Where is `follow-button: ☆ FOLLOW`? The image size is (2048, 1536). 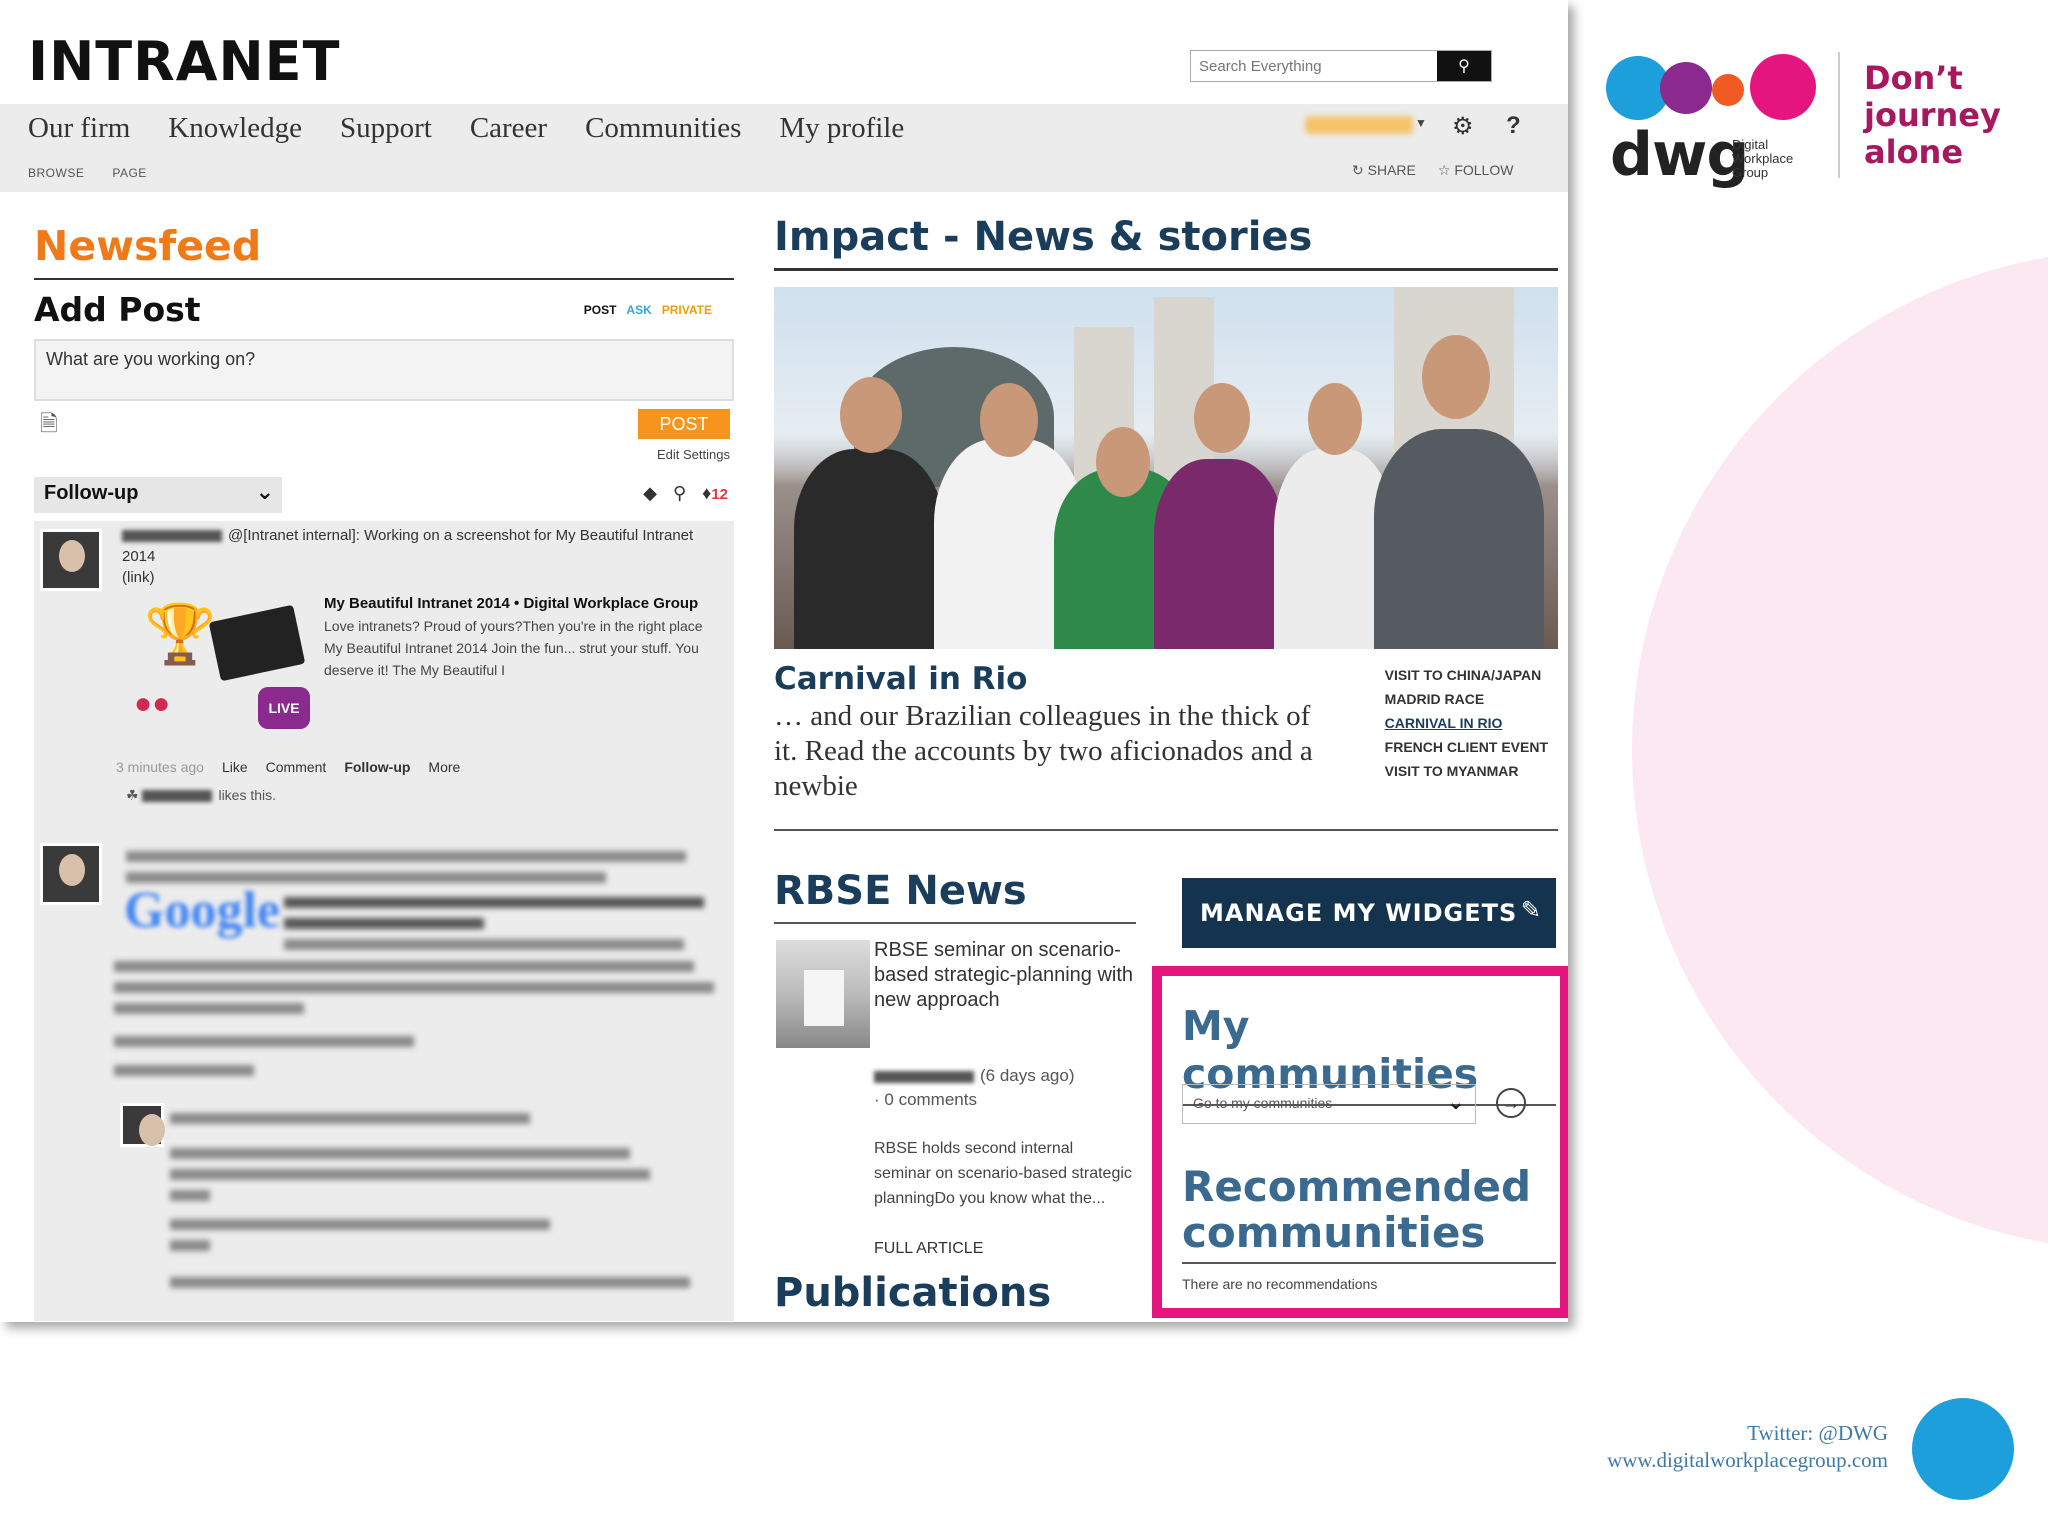 follow-button: ☆ FOLLOW is located at coordinates (1476, 170).